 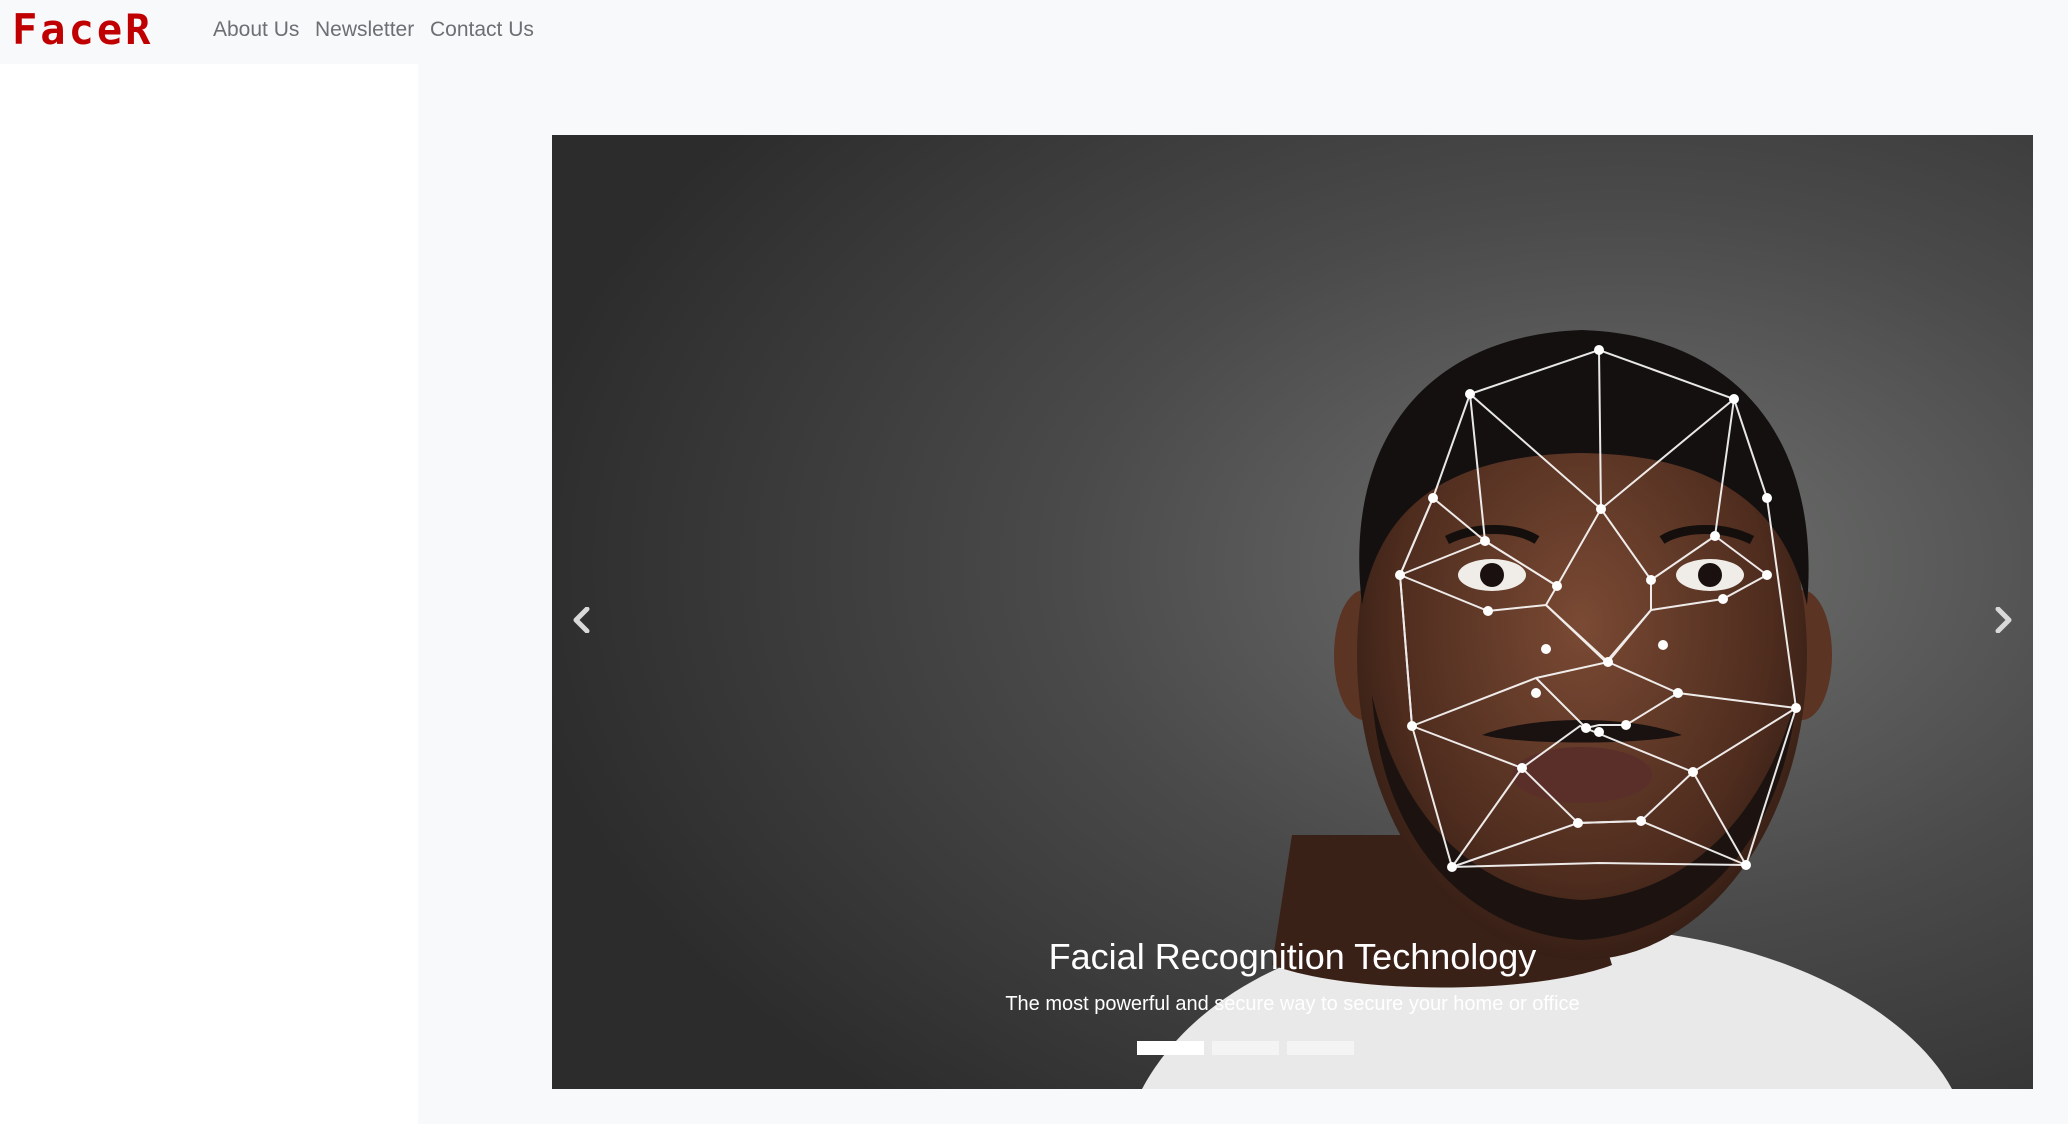 I want to click on brand-logo: FaceR, so click(x=101, y=30).